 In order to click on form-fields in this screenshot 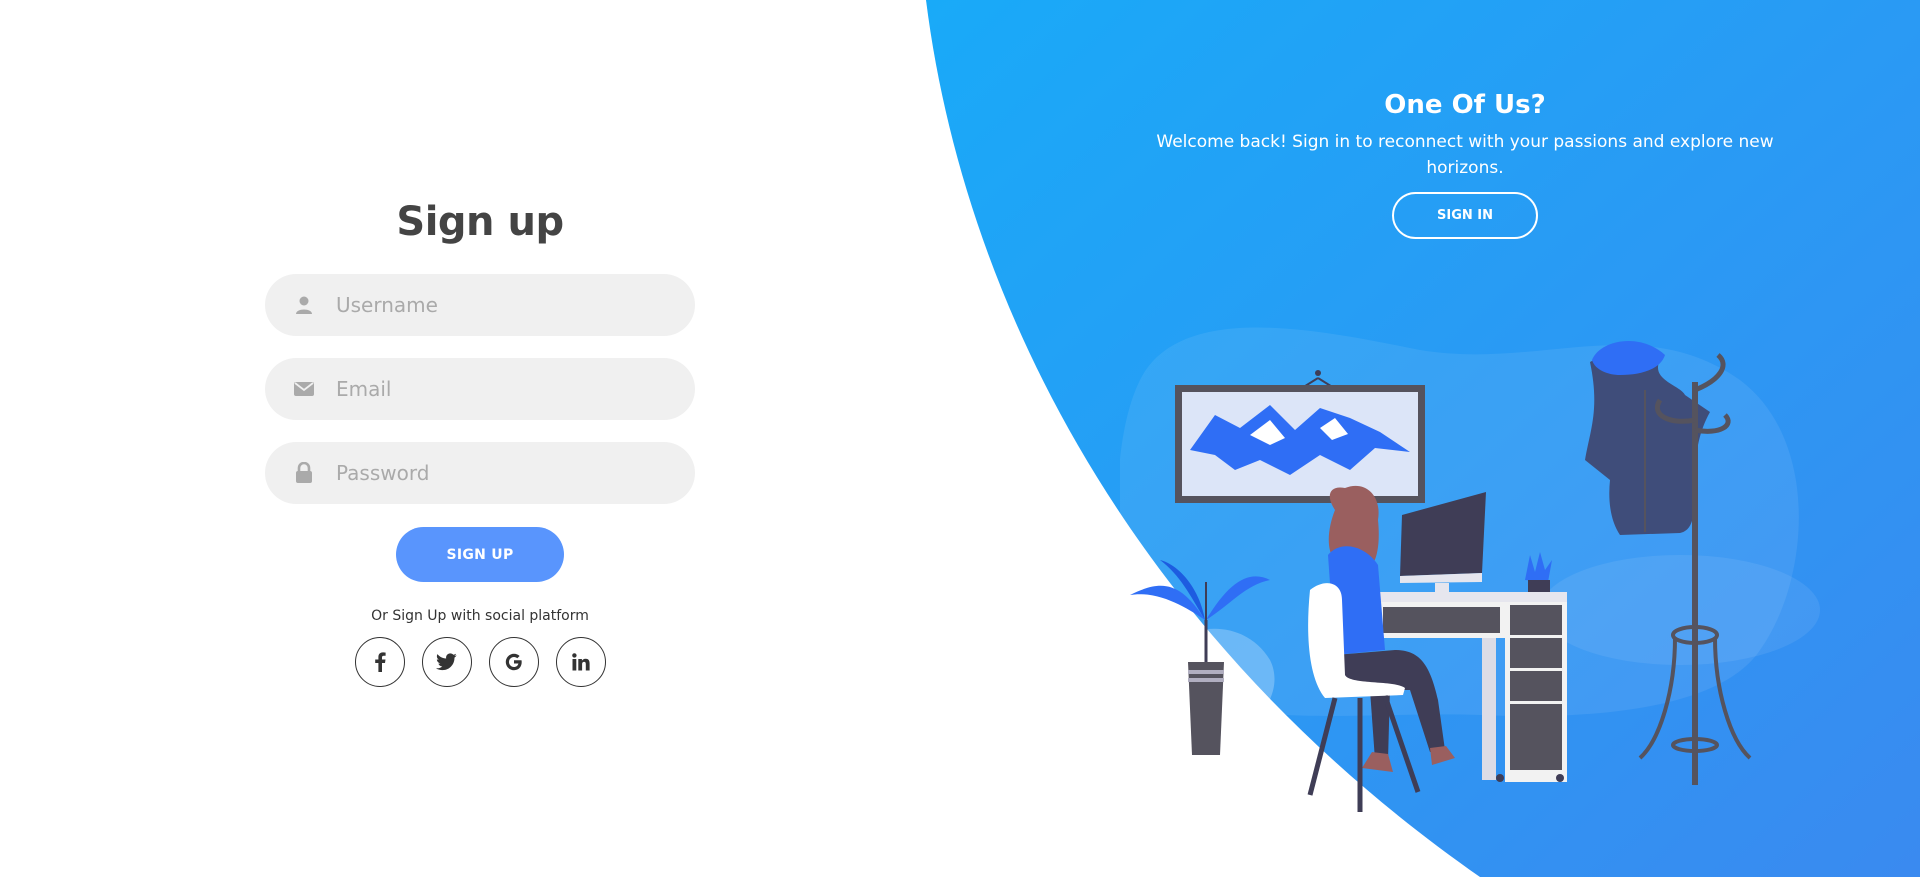, I will do `click(480, 389)`.